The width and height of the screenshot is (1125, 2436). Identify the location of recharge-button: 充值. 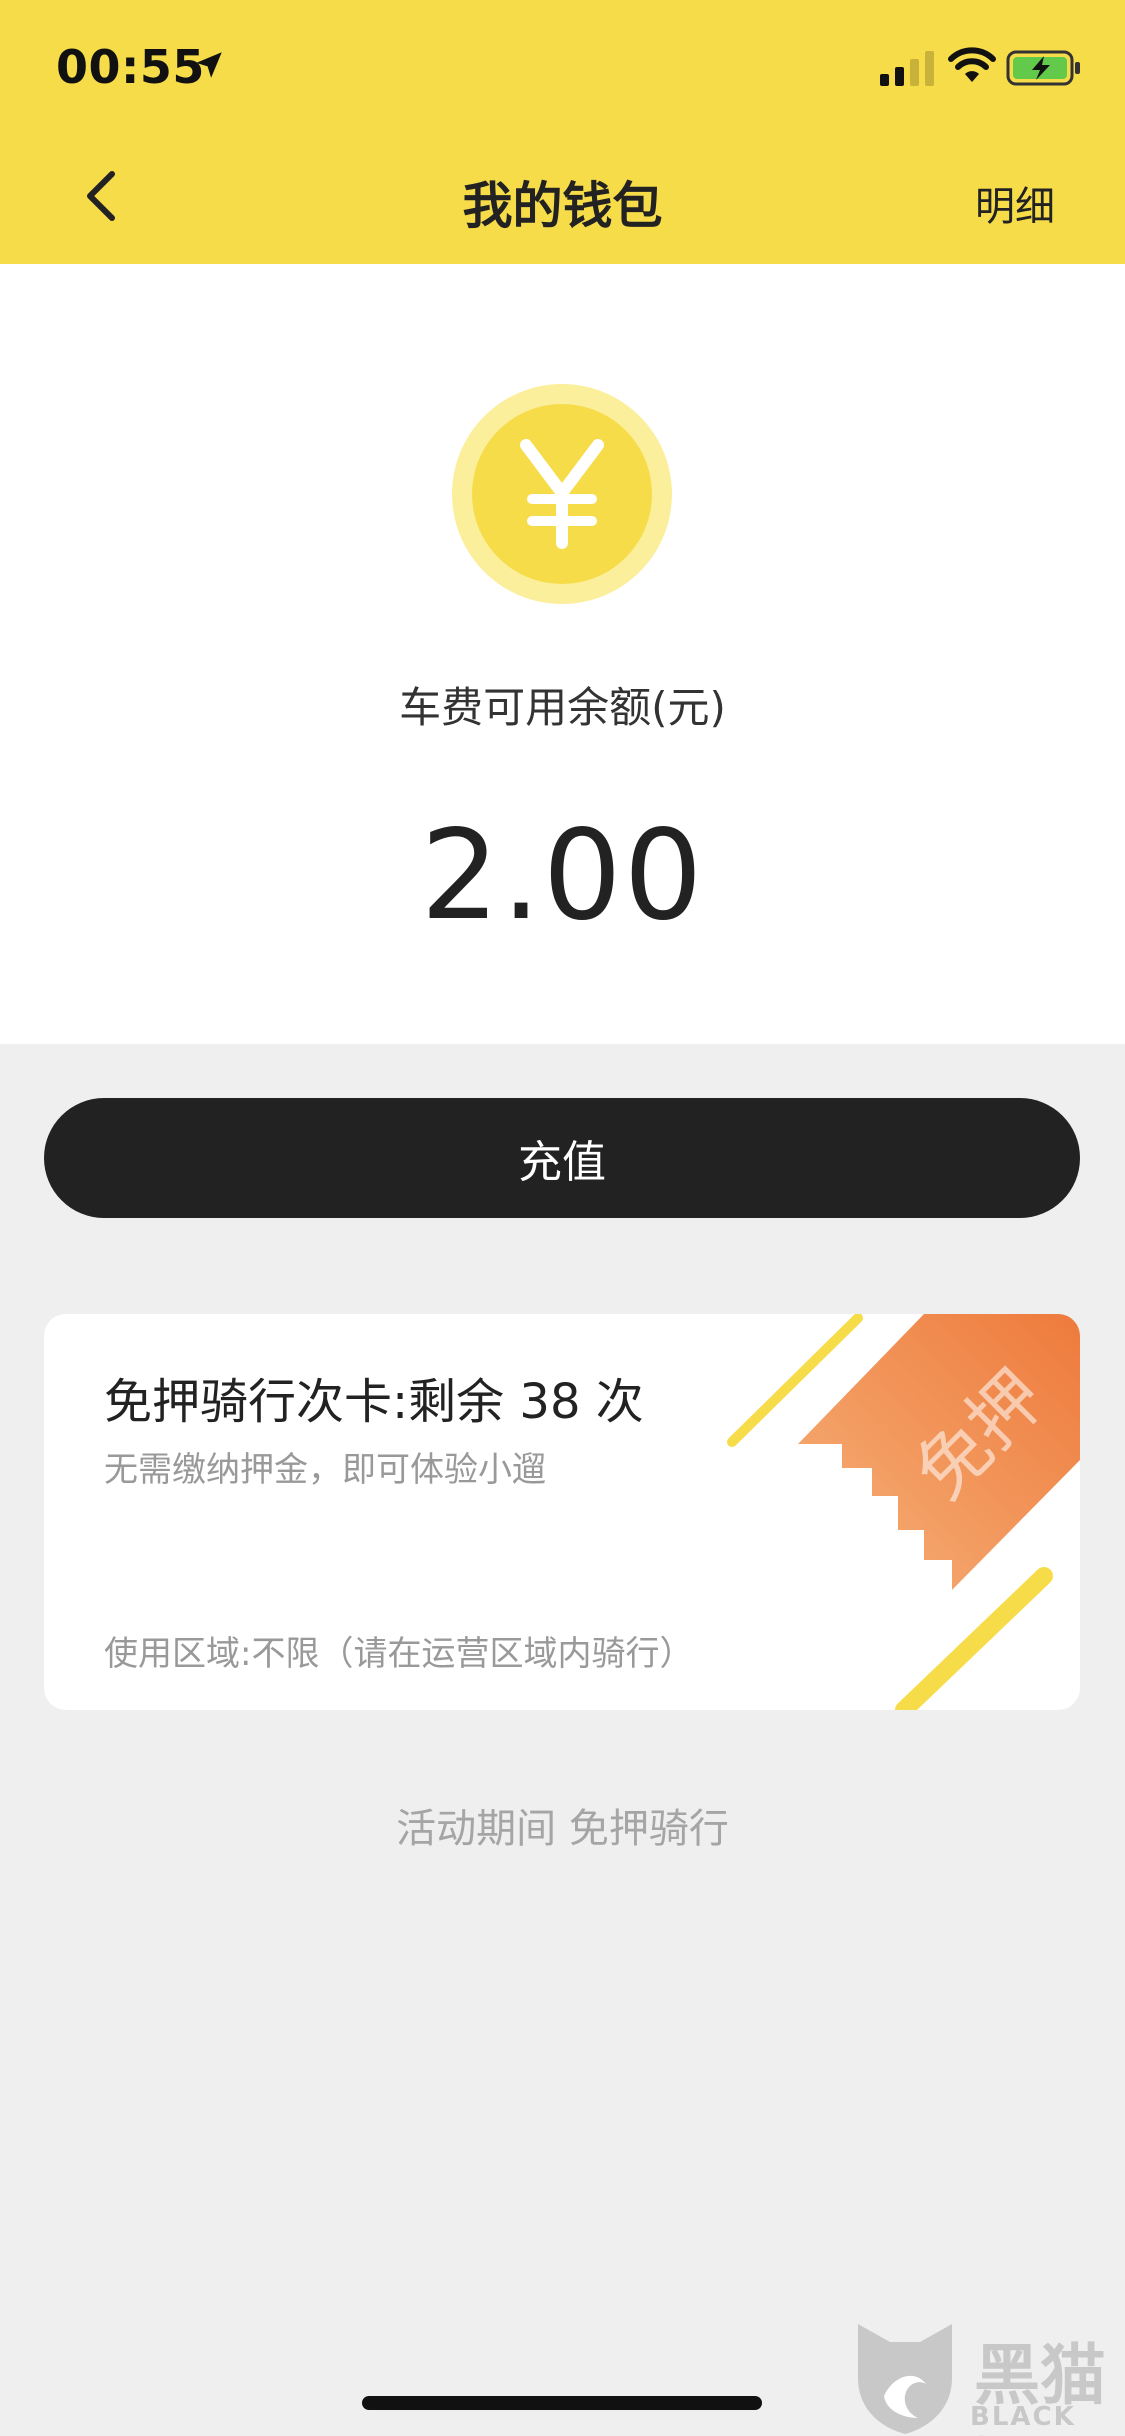
(562, 1158).